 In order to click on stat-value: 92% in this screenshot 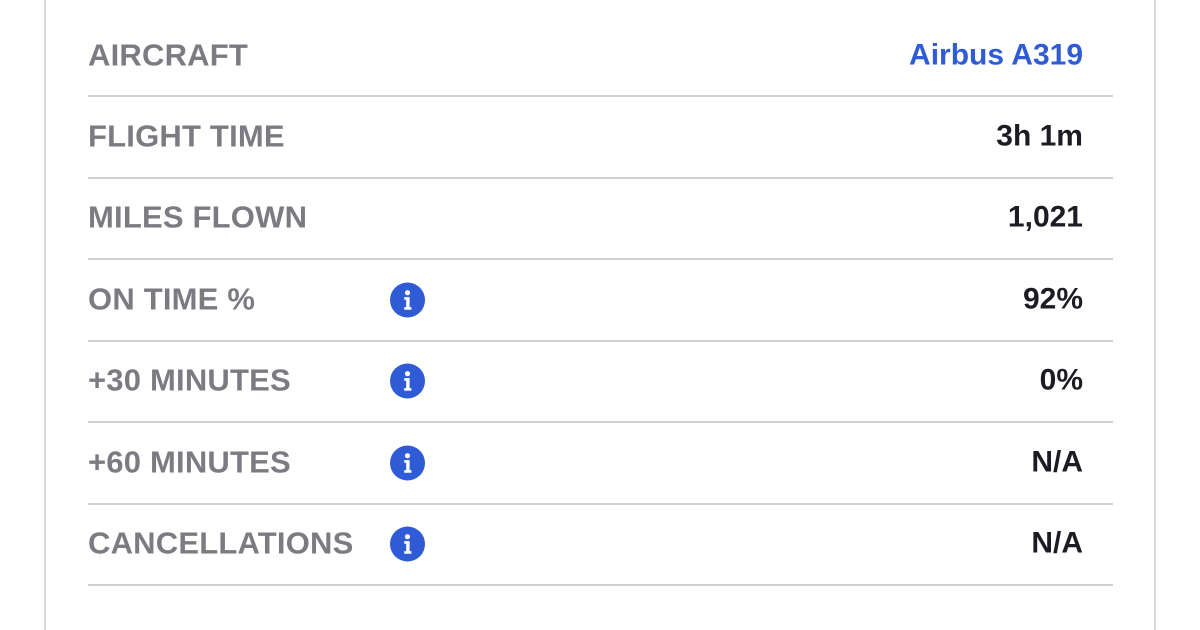, I will do `click(1052, 299)`.